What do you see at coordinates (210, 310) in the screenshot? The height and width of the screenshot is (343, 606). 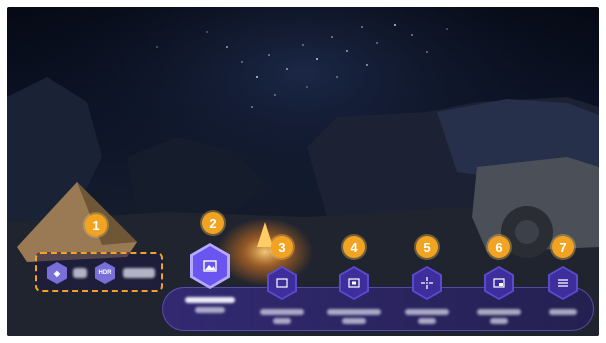 I see `picture-mode-sublabel` at bounding box center [210, 310].